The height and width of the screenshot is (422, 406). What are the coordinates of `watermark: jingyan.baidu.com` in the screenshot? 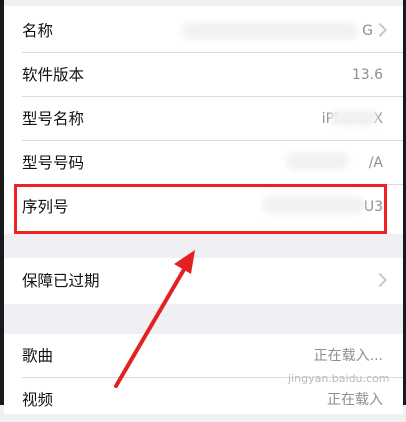 It's located at (339, 378).